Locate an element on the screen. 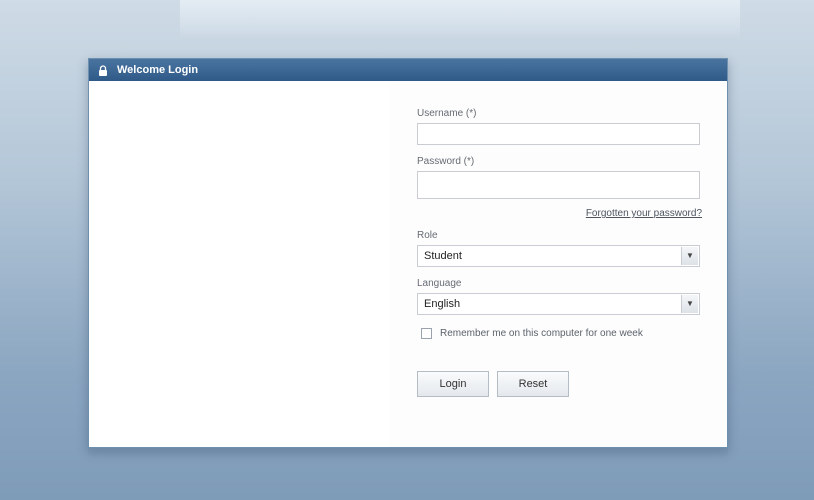  username-input is located at coordinates (558, 134).